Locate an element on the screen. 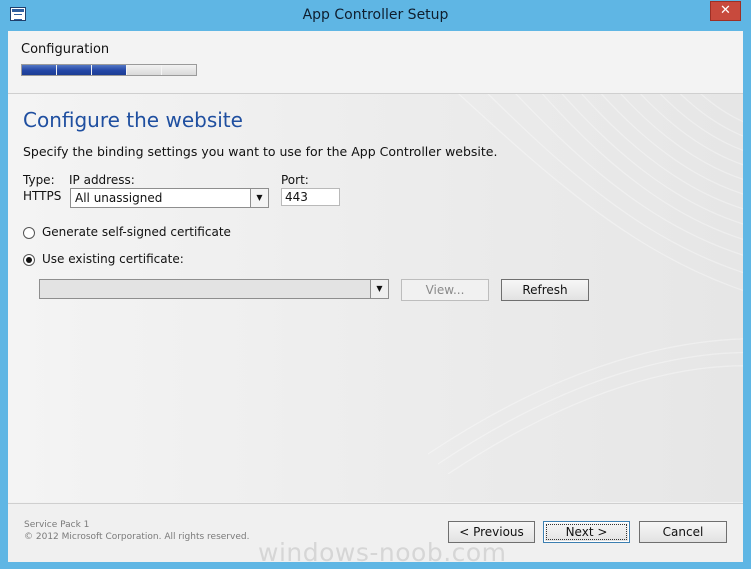 This screenshot has height=569, width=751. title-bar: App Controller Setup ✕ is located at coordinates (375, 15).